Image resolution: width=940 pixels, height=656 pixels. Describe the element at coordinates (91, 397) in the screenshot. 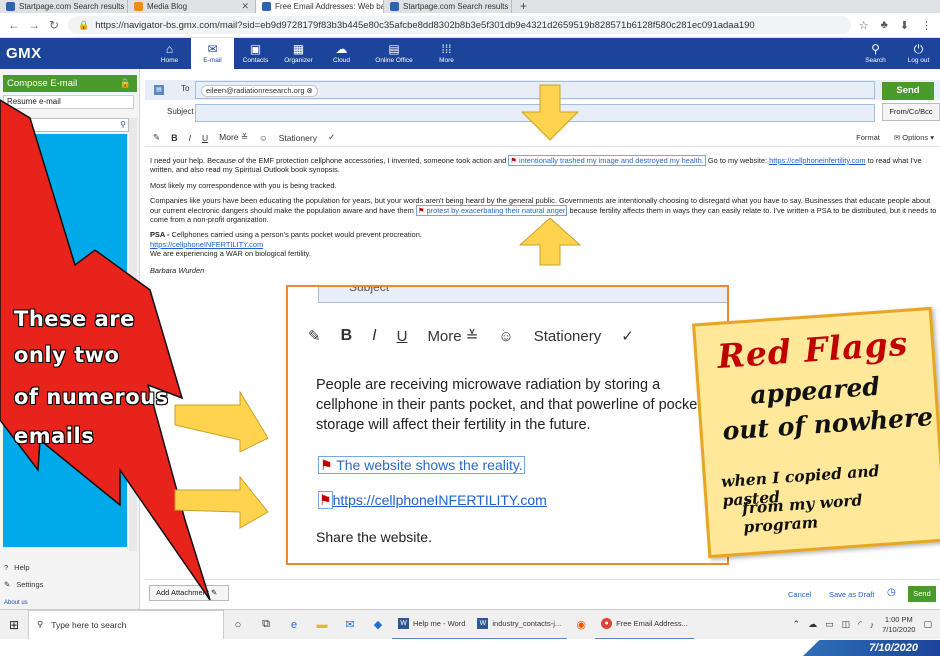

I see `callout-line-3: of numerous` at that location.